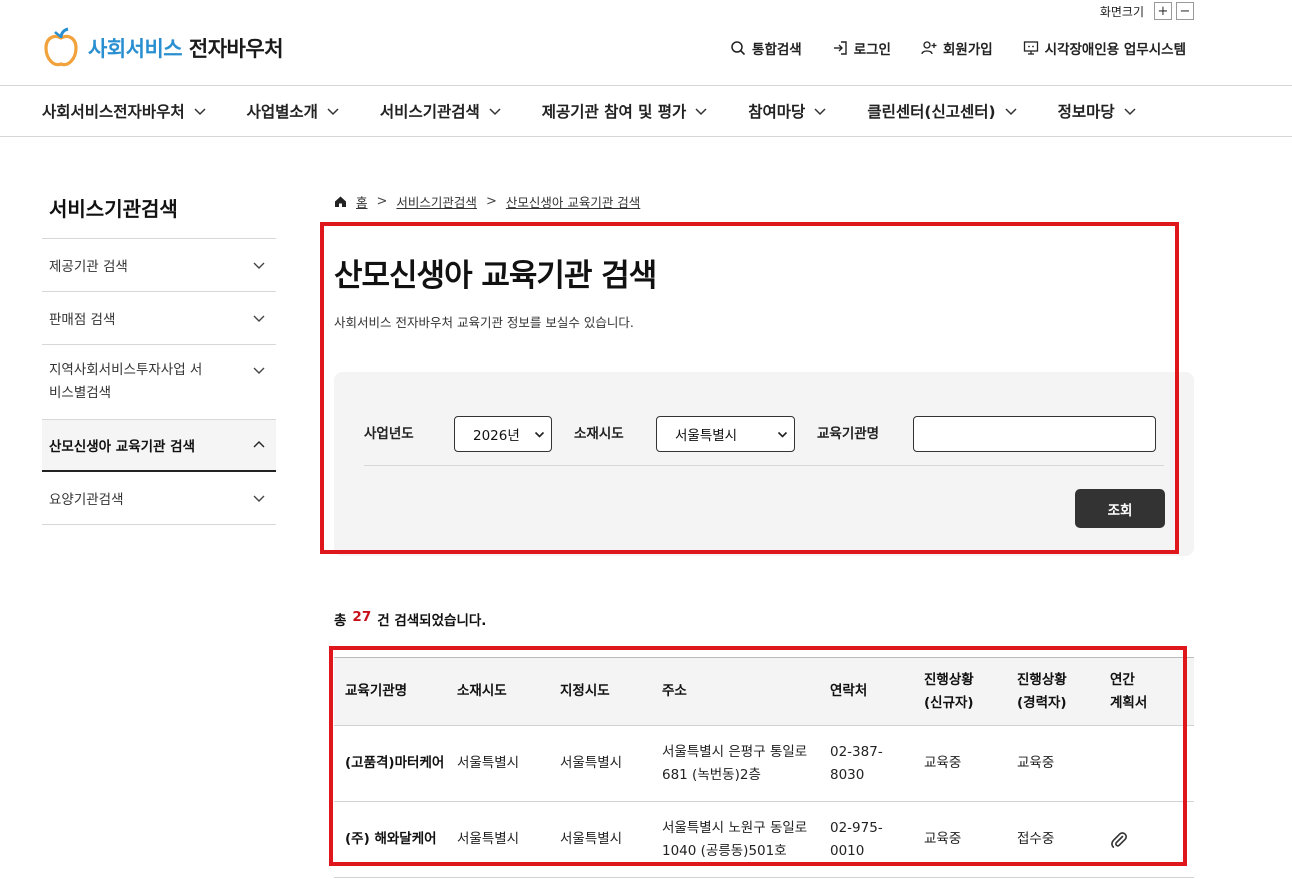 The image size is (1292, 889). Describe the element at coordinates (482, 691) in the screenshot. I see `col-header-region: 소재시도` at that location.